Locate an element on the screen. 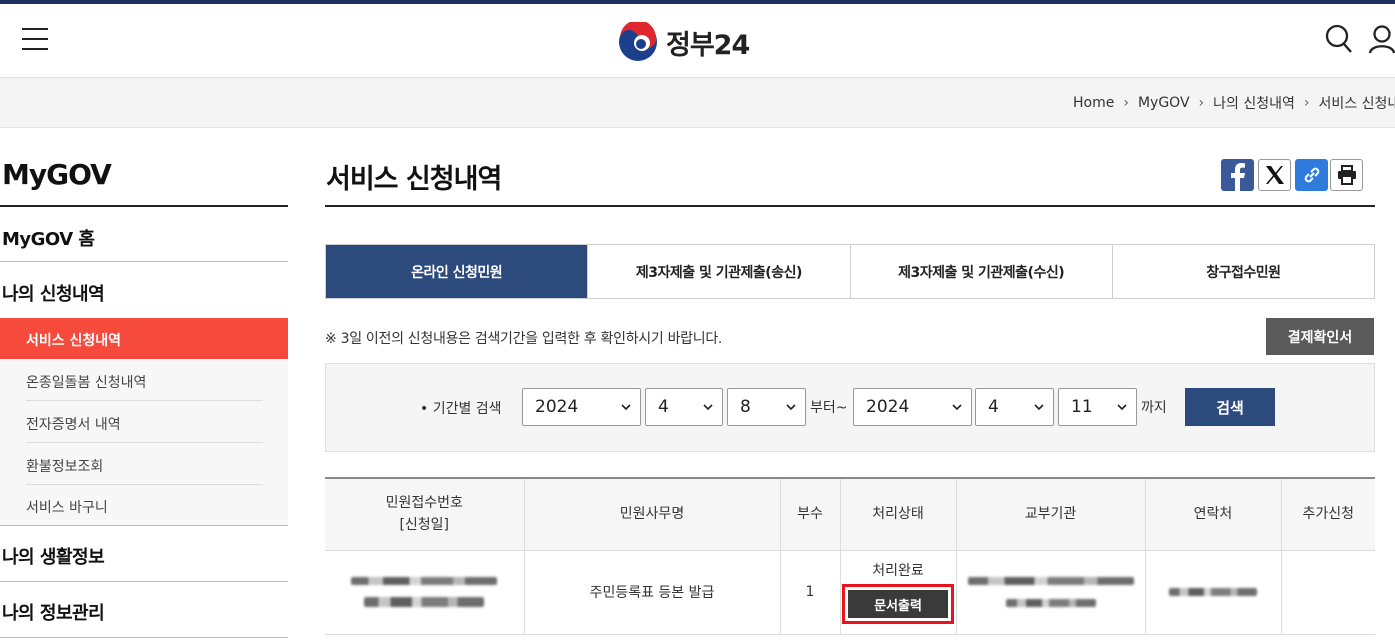 This screenshot has height=644, width=1395. receipt-number-cell is located at coordinates (425, 592).